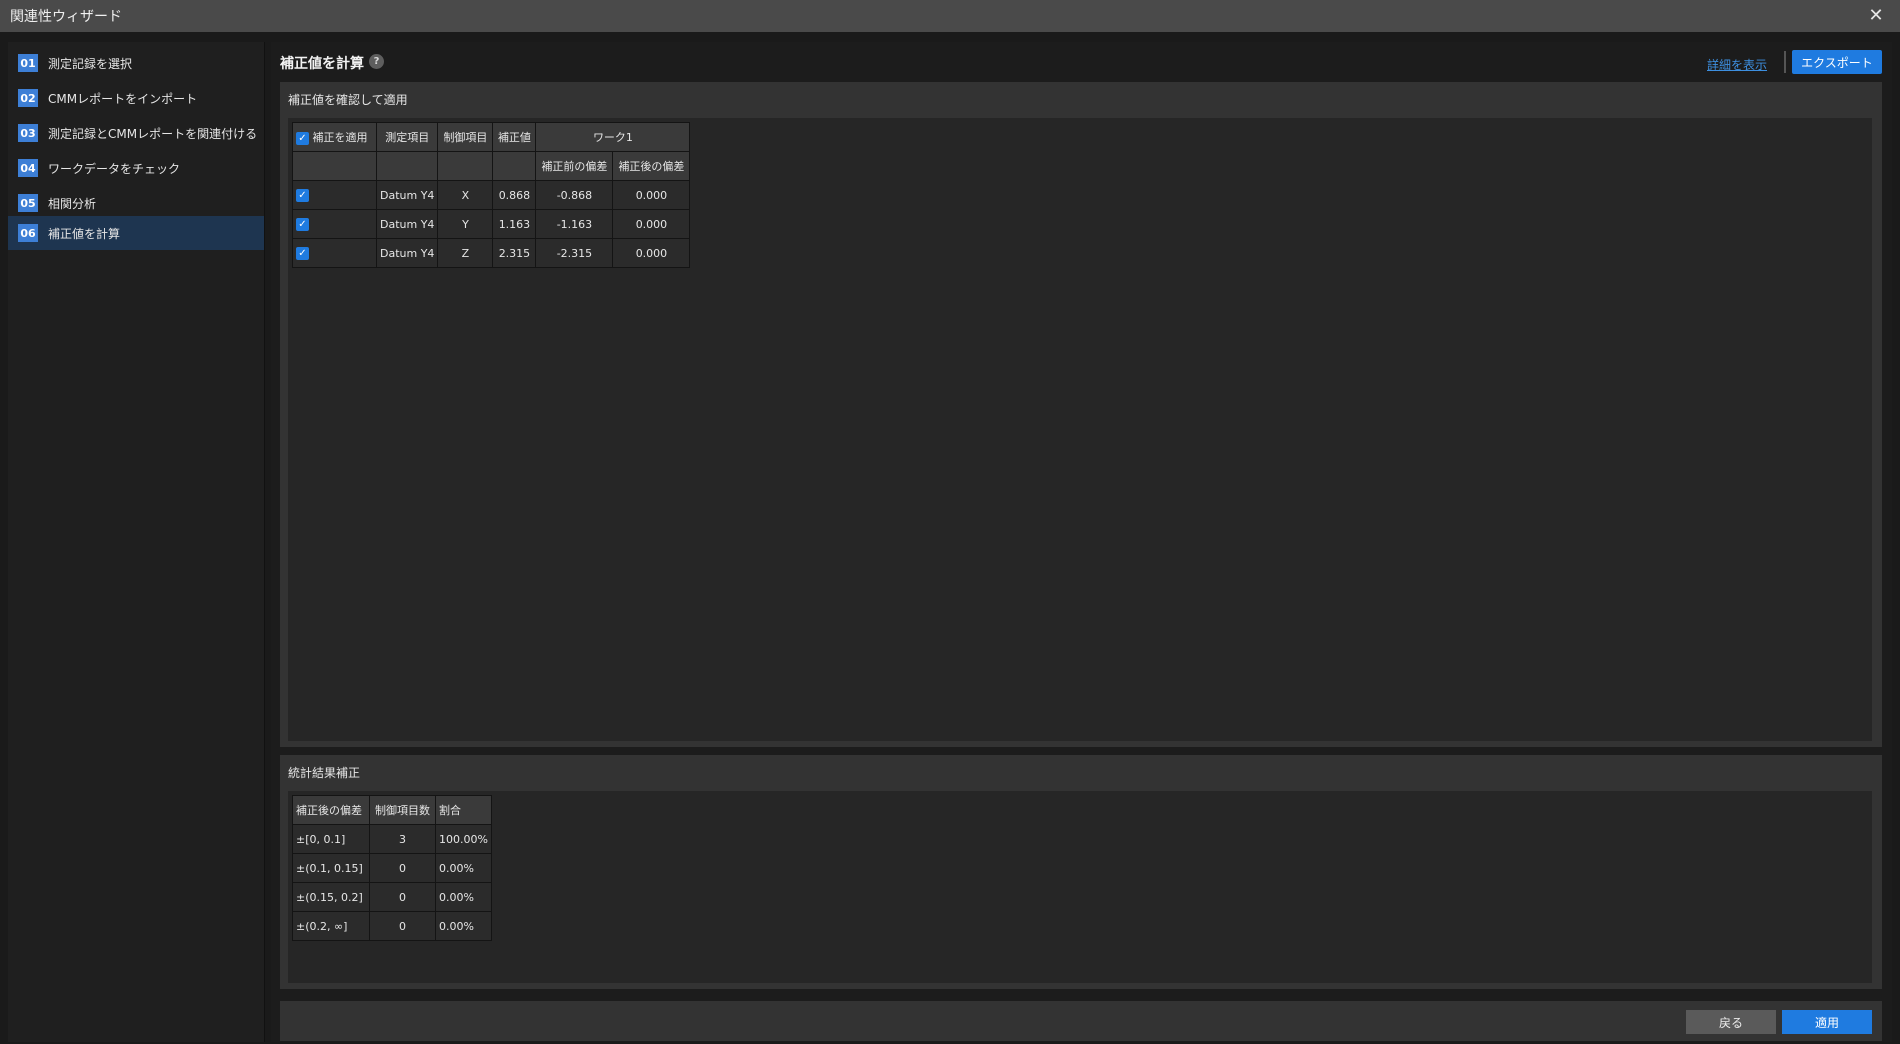 Image resolution: width=1900 pixels, height=1044 pixels. What do you see at coordinates (574, 224) in the screenshot?
I see `before-cell: -1.163` at bounding box center [574, 224].